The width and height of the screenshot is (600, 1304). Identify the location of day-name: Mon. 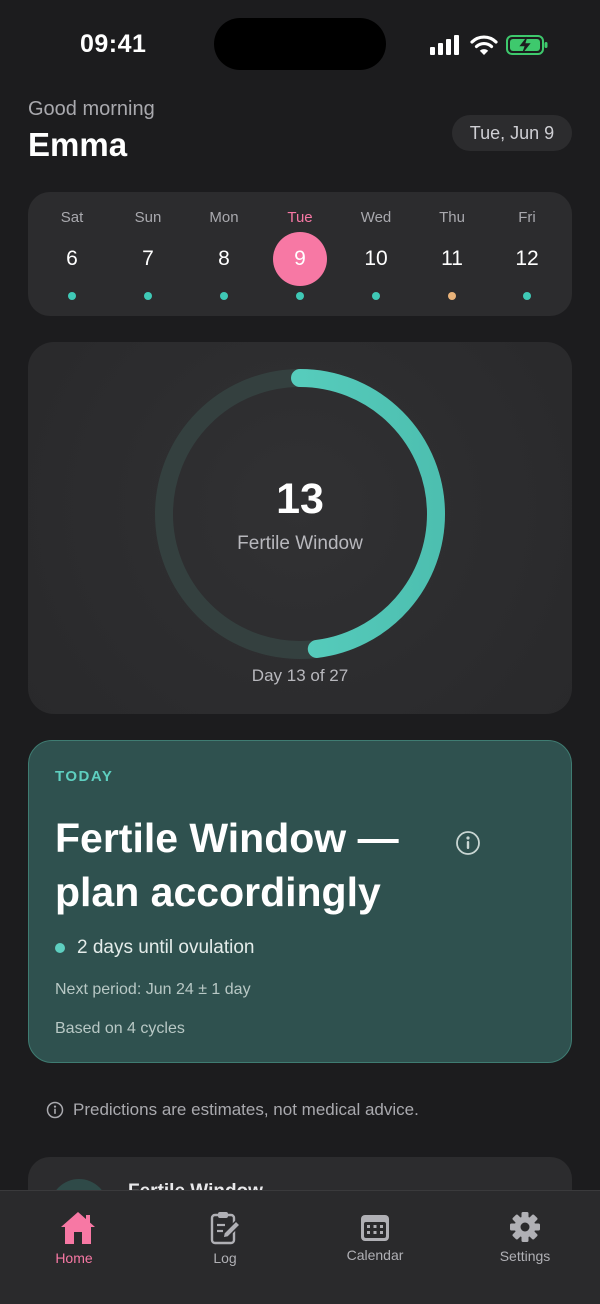
(224, 217).